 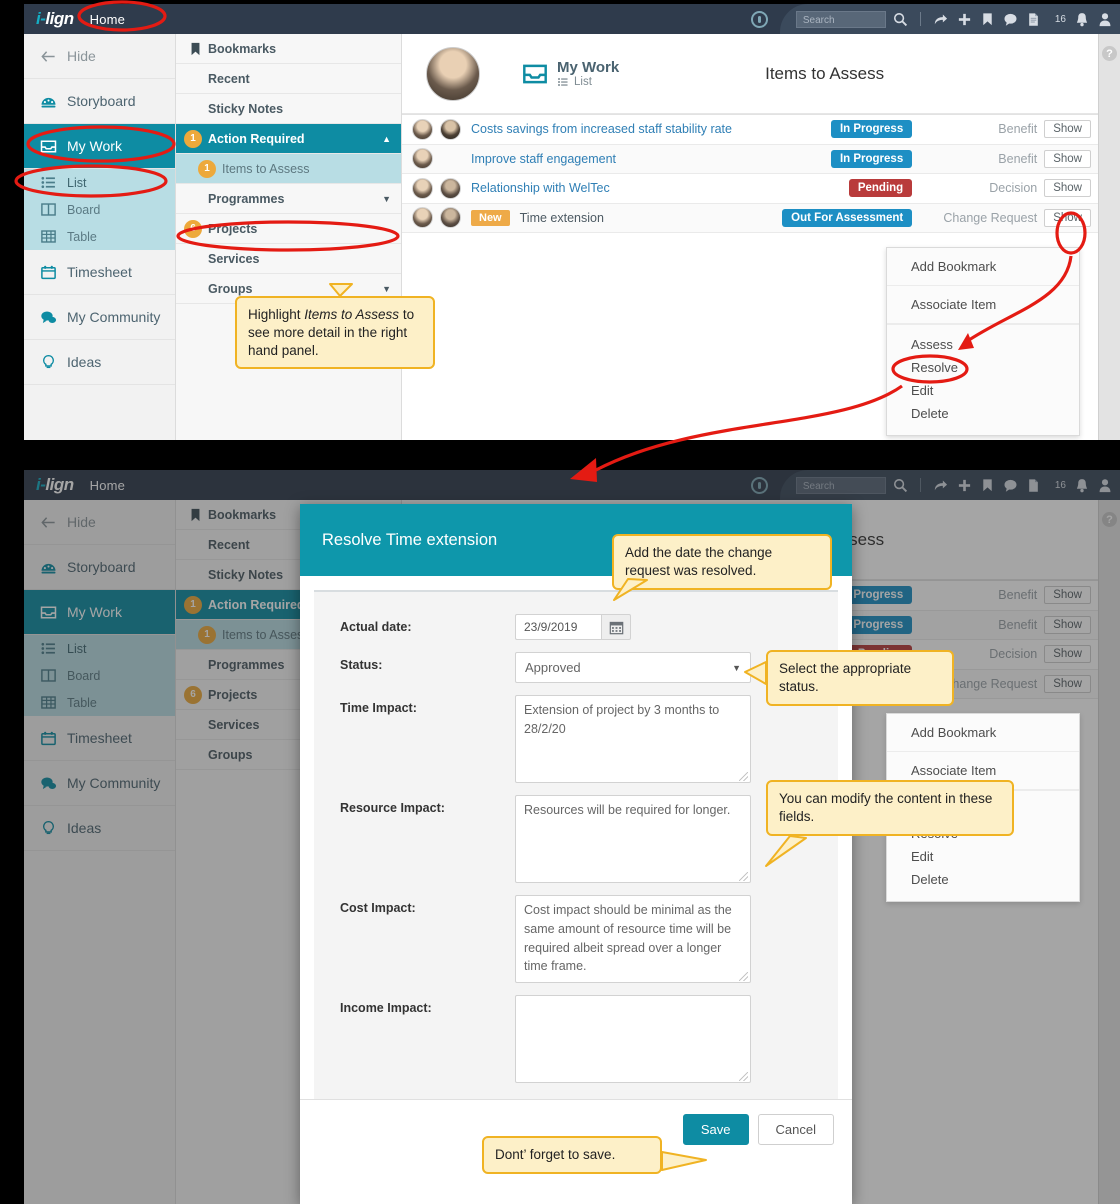 What do you see at coordinates (352, 314) in the screenshot?
I see `callout-highlight-em: Items to Assess` at bounding box center [352, 314].